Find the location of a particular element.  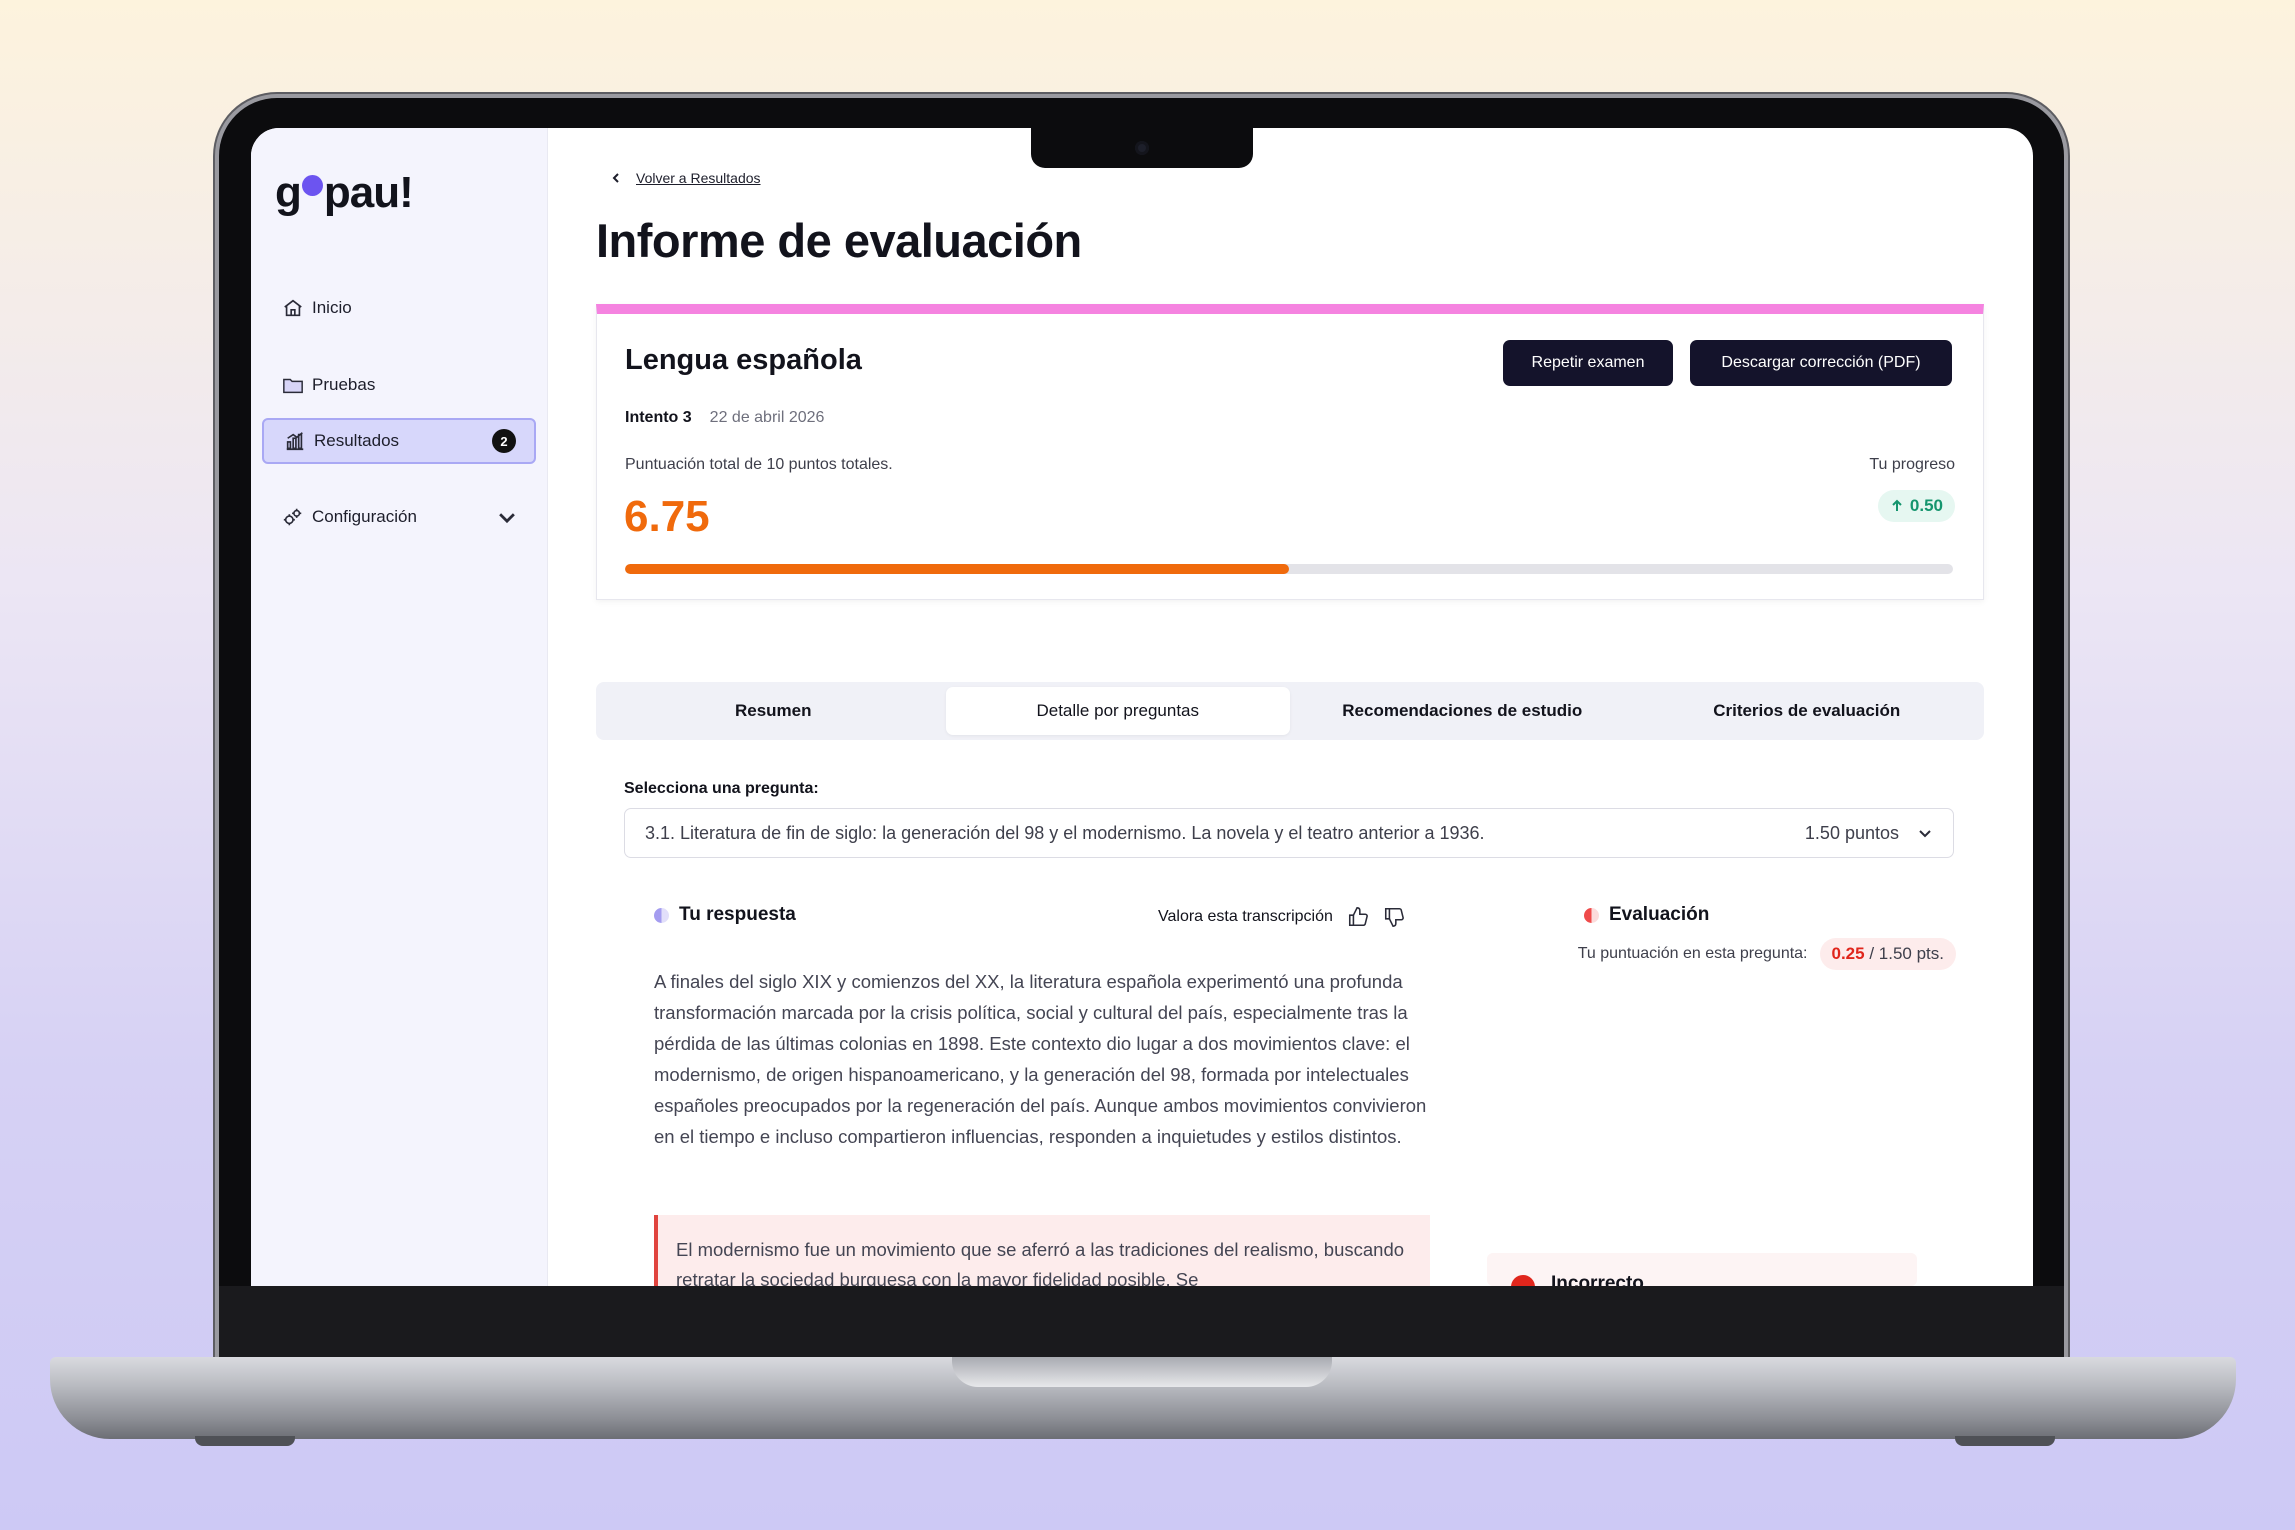

score-label: Puntuación total de 10 puntos totales. is located at coordinates (759, 464).